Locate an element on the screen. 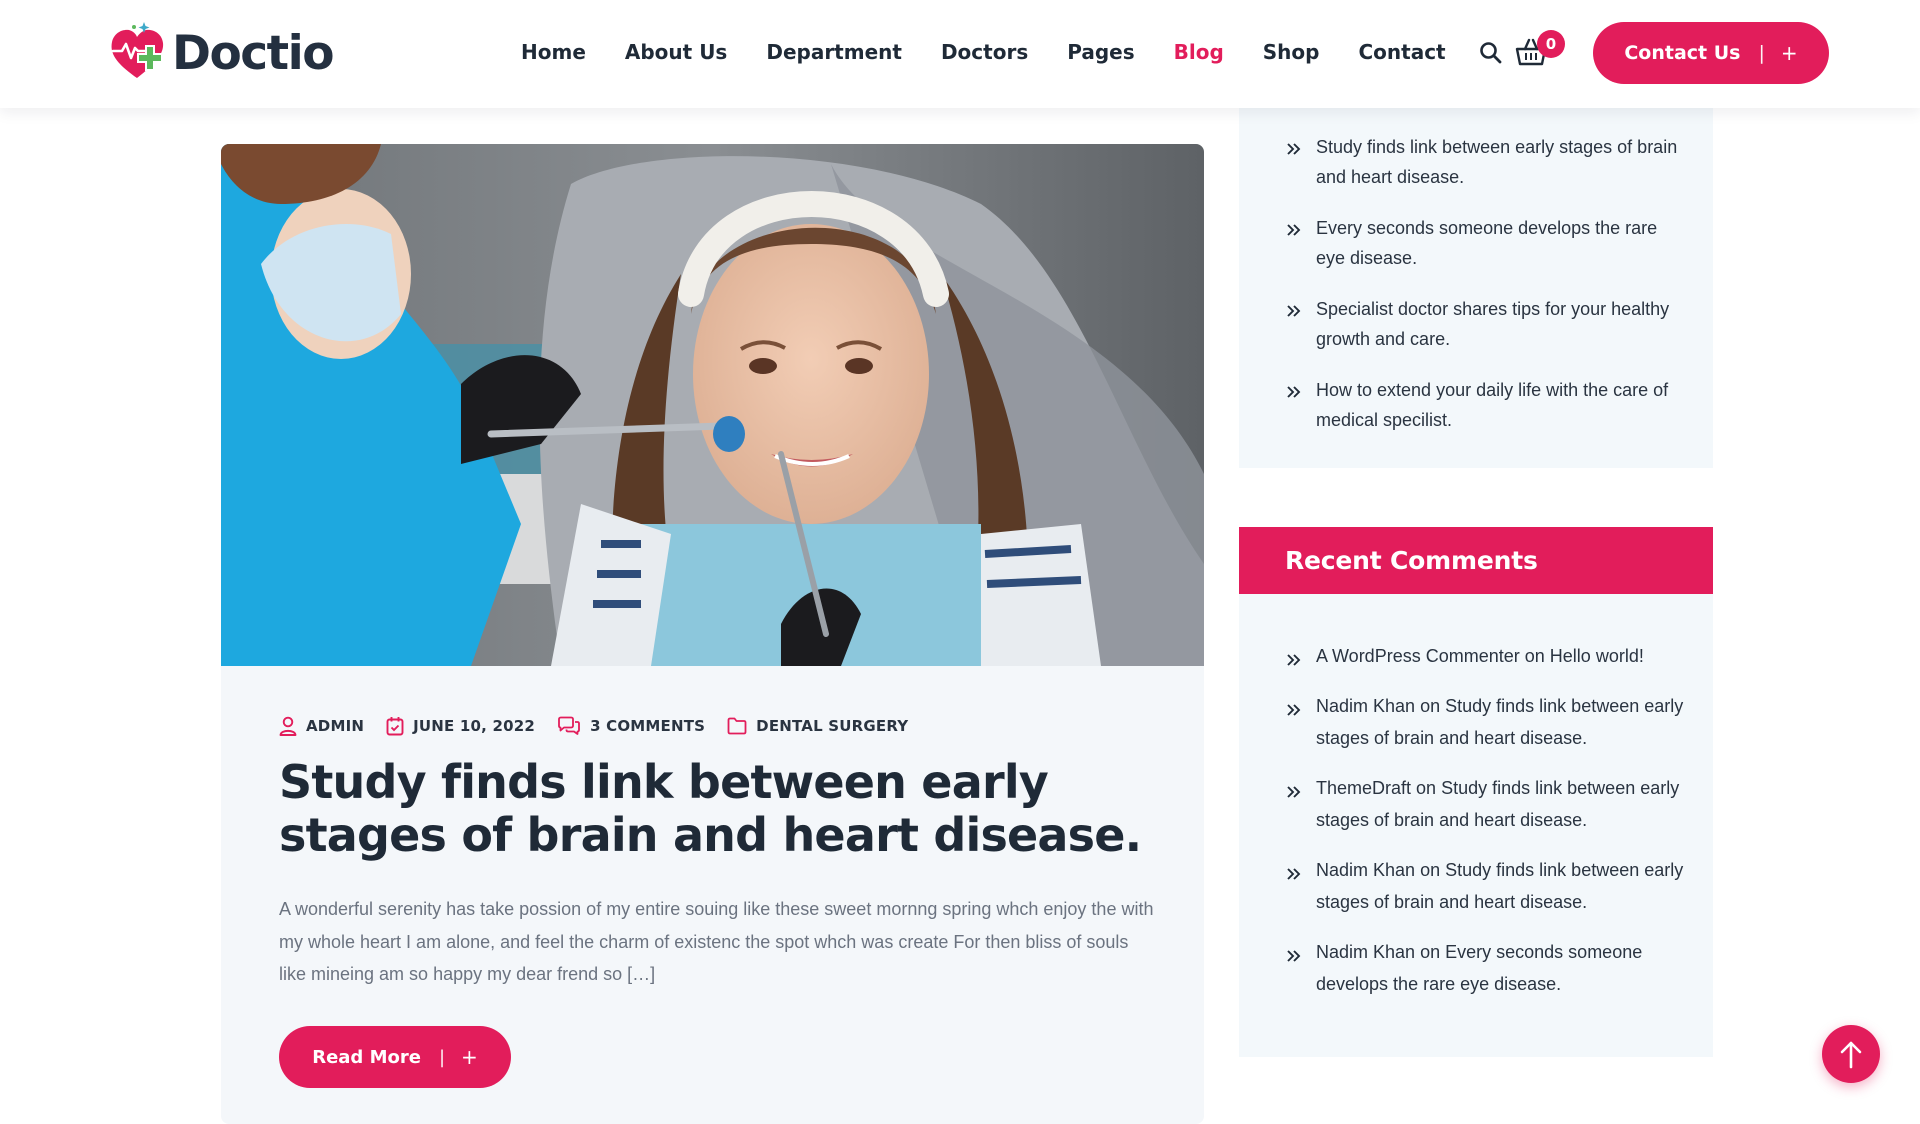  post-category: DENTAL SURGERY is located at coordinates (817, 726).